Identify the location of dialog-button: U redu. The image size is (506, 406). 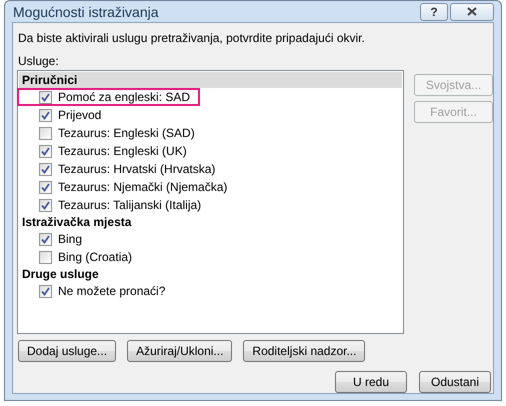
(371, 382).